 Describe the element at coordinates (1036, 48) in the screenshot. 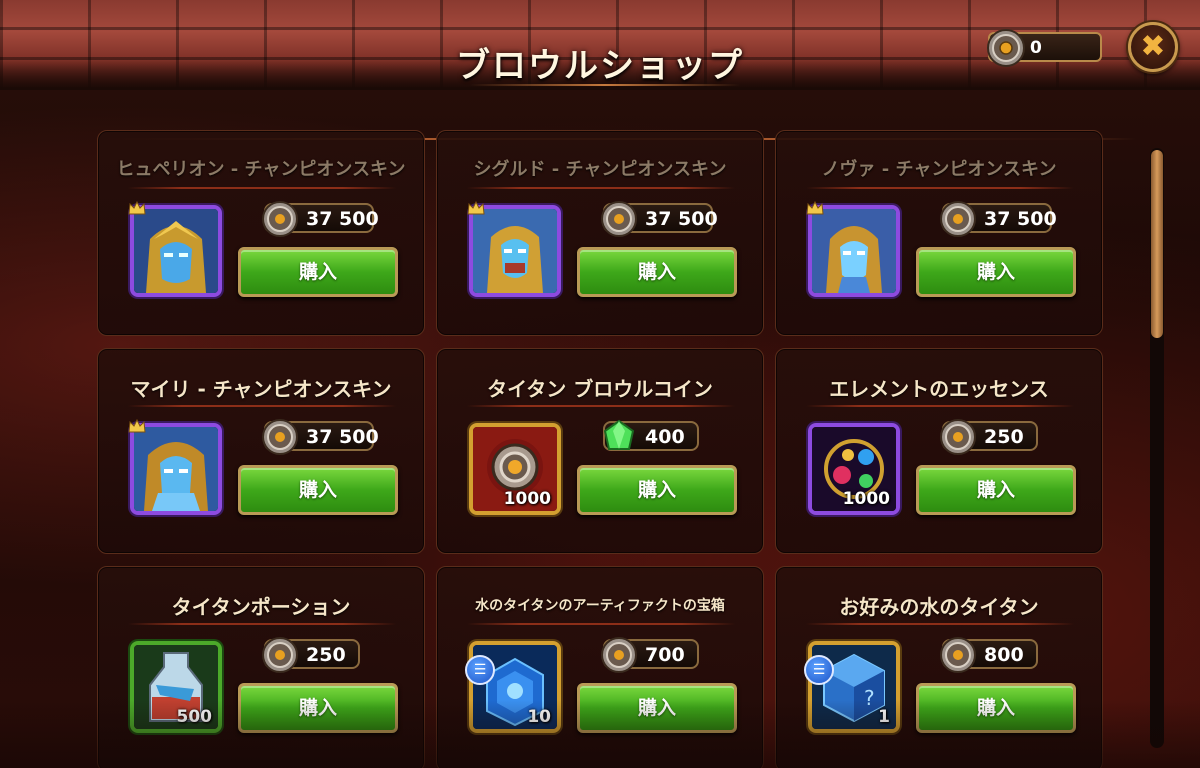

I see `currency-balance-value: 0` at that location.